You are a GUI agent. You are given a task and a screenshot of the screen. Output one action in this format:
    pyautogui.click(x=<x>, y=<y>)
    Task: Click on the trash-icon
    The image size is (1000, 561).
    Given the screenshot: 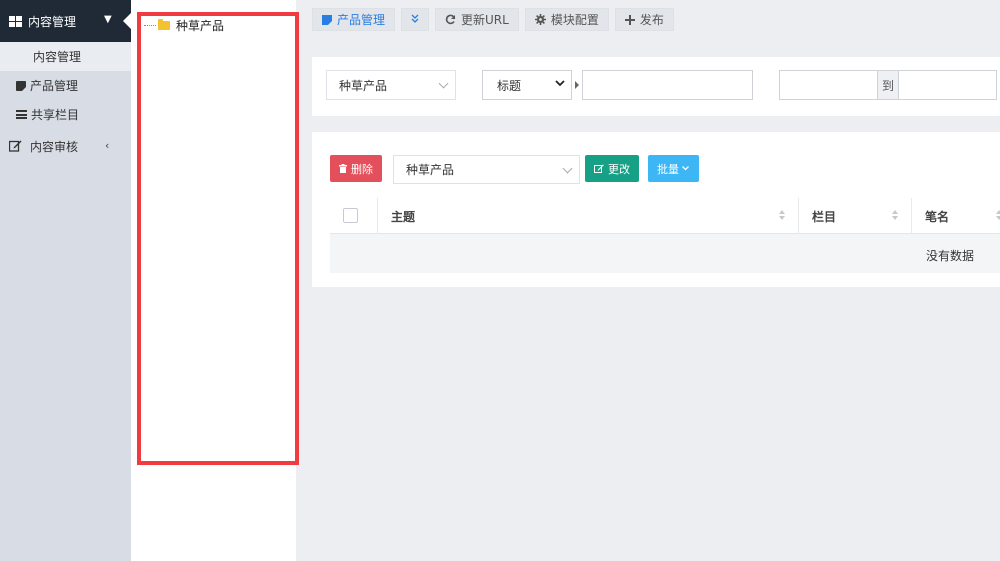 What is the action you would take?
    pyautogui.click(x=343, y=168)
    